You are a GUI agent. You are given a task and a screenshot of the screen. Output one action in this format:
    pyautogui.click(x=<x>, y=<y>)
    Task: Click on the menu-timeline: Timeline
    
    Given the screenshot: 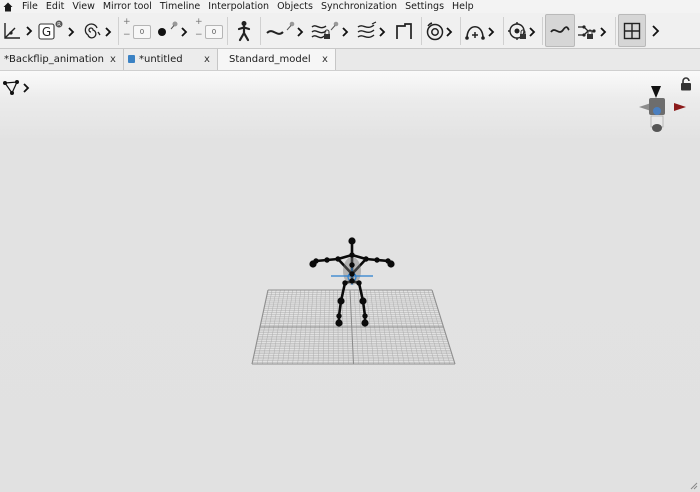 What is the action you would take?
    pyautogui.click(x=180, y=6)
    